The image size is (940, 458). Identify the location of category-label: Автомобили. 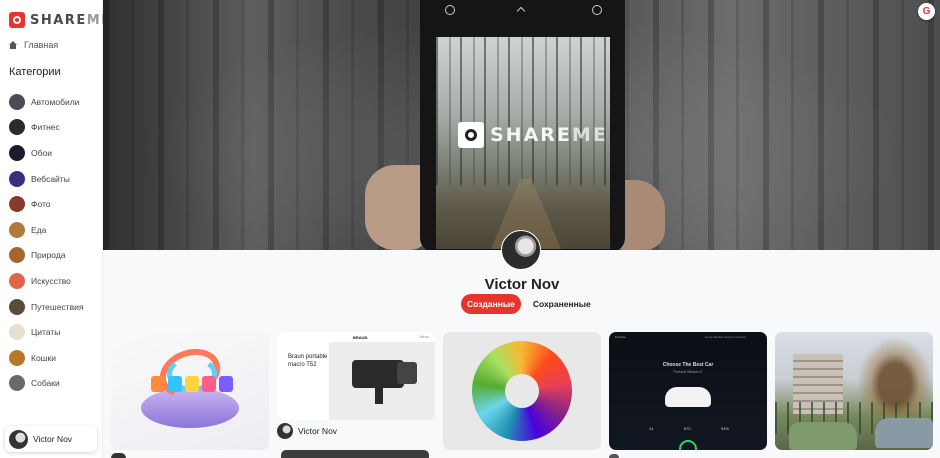
(55, 101).